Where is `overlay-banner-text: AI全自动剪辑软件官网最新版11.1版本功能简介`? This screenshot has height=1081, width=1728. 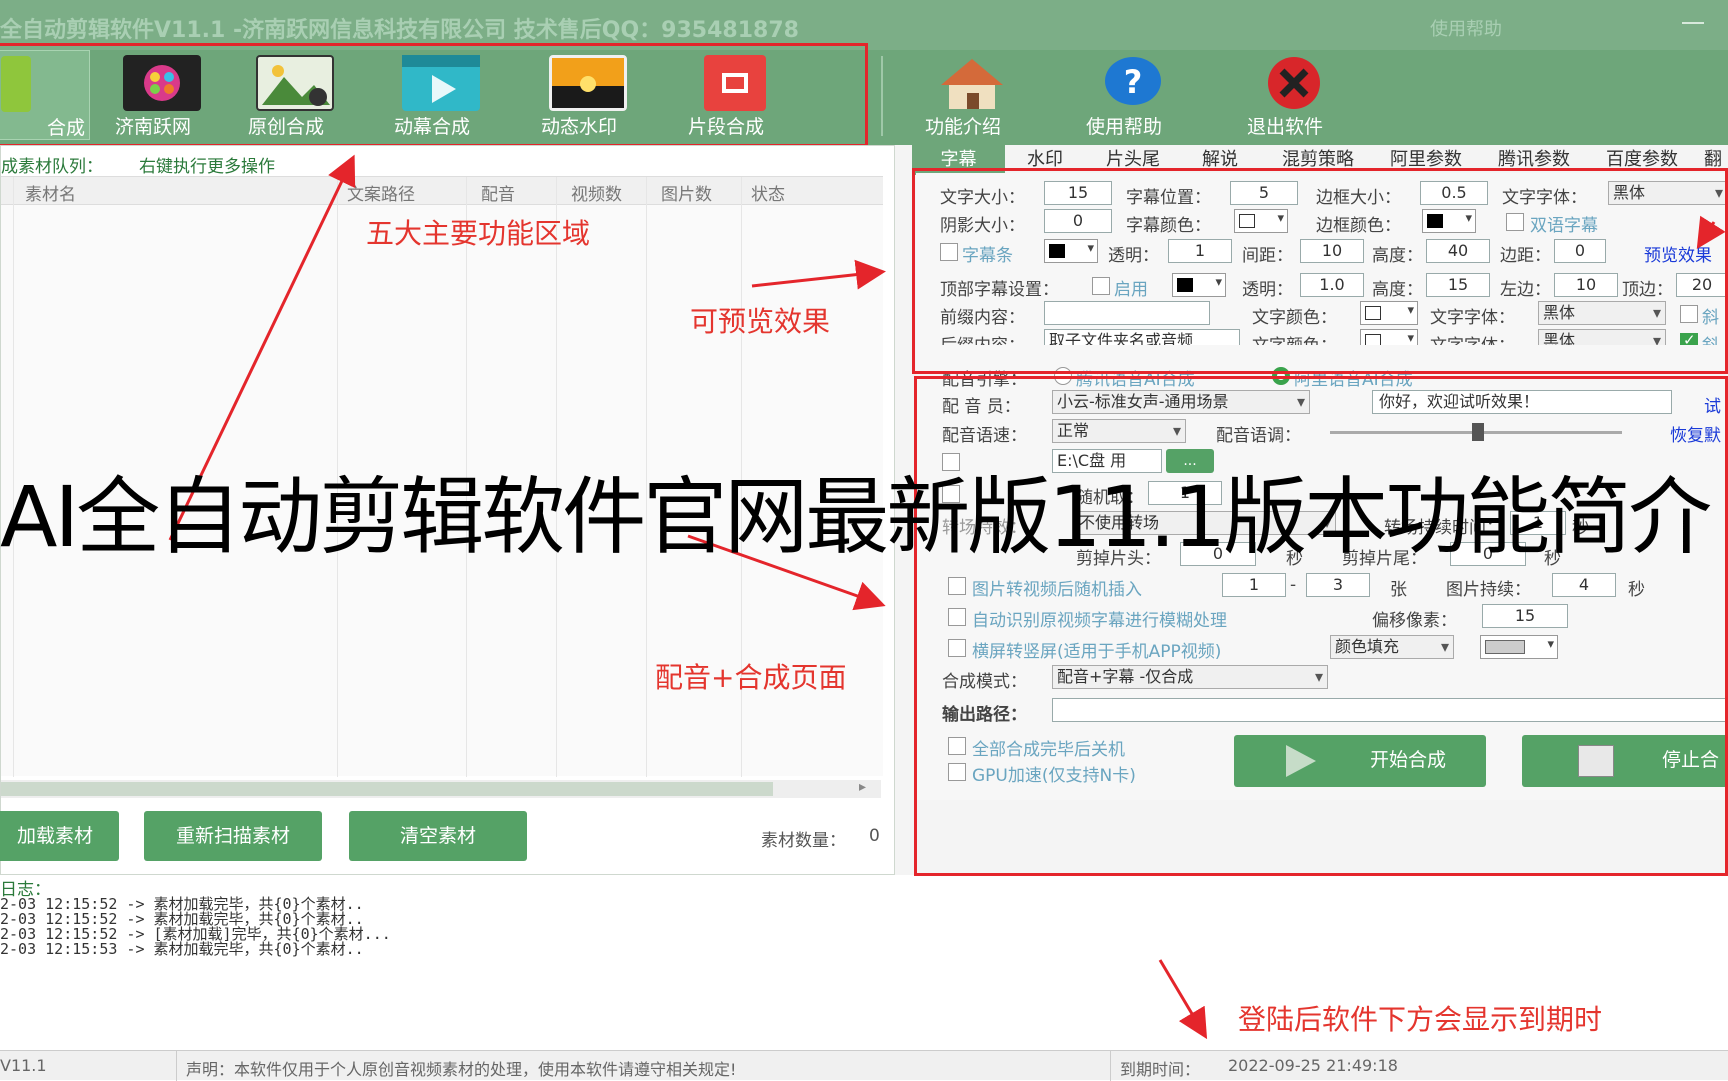 overlay-banner-text: AI全自动剪辑软件官网最新版11.1版本功能简介 is located at coordinates (856, 517).